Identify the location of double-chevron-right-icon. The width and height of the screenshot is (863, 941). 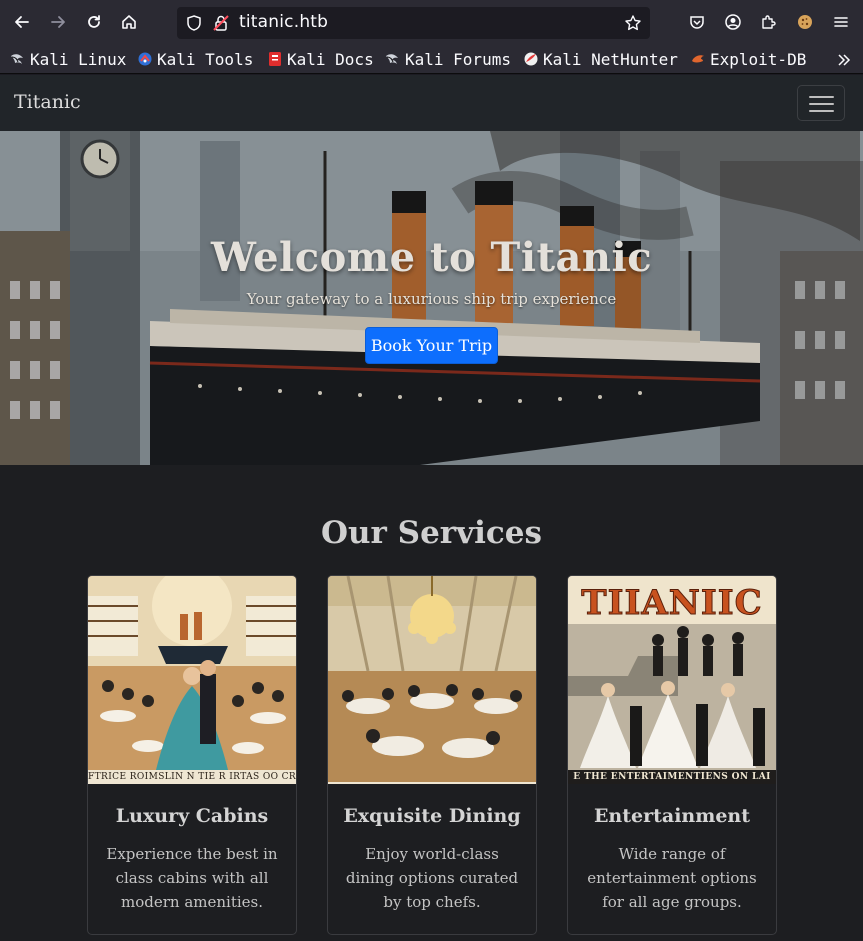
(844, 60).